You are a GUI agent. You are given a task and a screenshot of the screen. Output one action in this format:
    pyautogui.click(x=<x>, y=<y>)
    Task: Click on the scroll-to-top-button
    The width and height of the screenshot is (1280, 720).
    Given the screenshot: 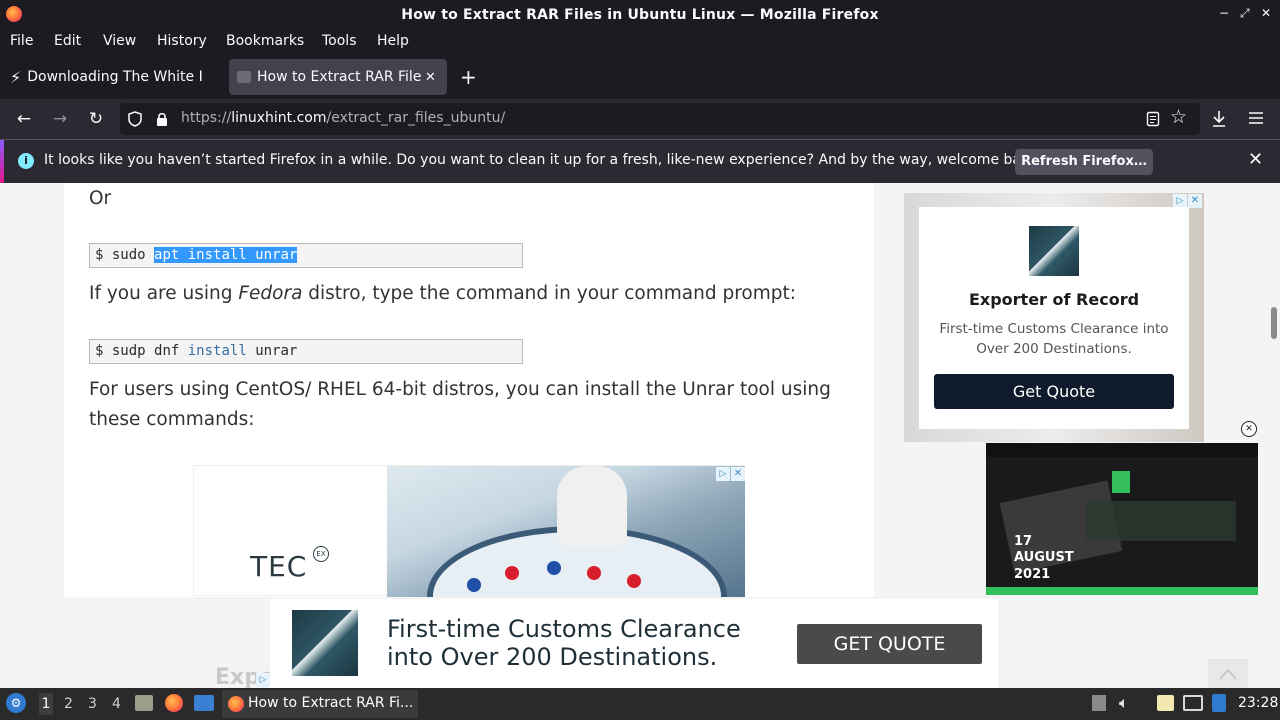 What is the action you would take?
    pyautogui.click(x=1228, y=673)
    